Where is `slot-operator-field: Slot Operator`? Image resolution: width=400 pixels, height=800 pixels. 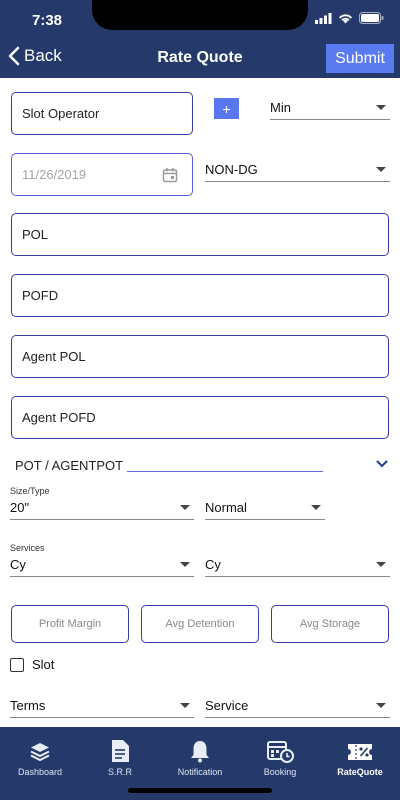 slot-operator-field: Slot Operator is located at coordinates (102, 113).